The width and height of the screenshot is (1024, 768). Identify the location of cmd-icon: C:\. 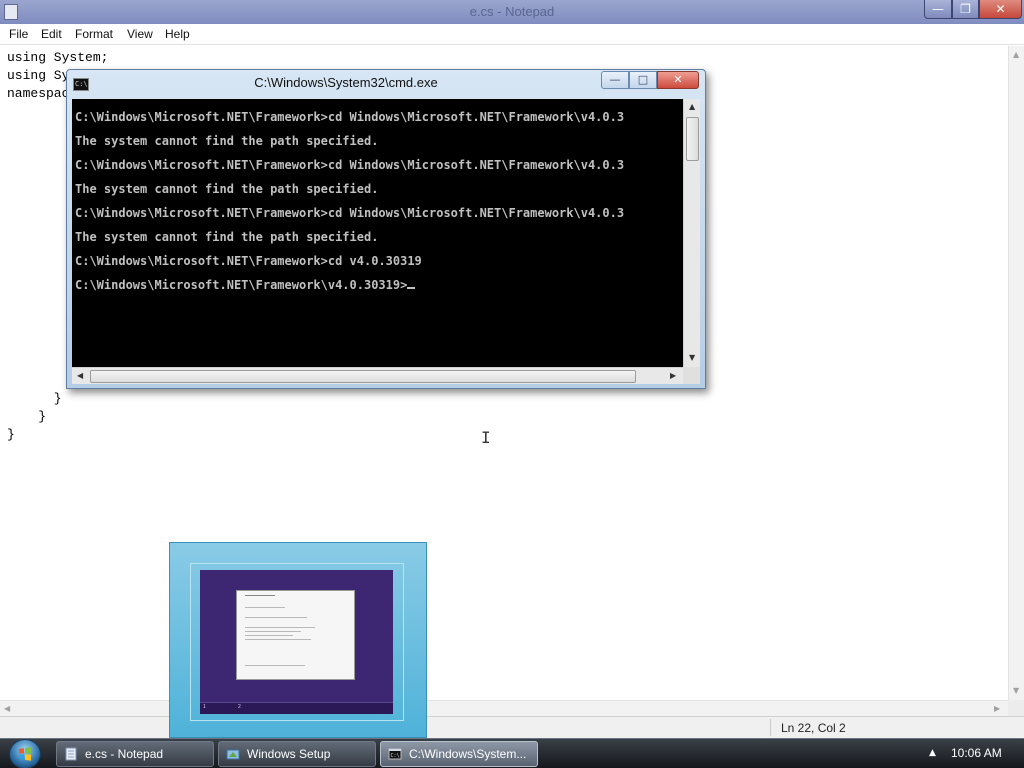
(395, 754).